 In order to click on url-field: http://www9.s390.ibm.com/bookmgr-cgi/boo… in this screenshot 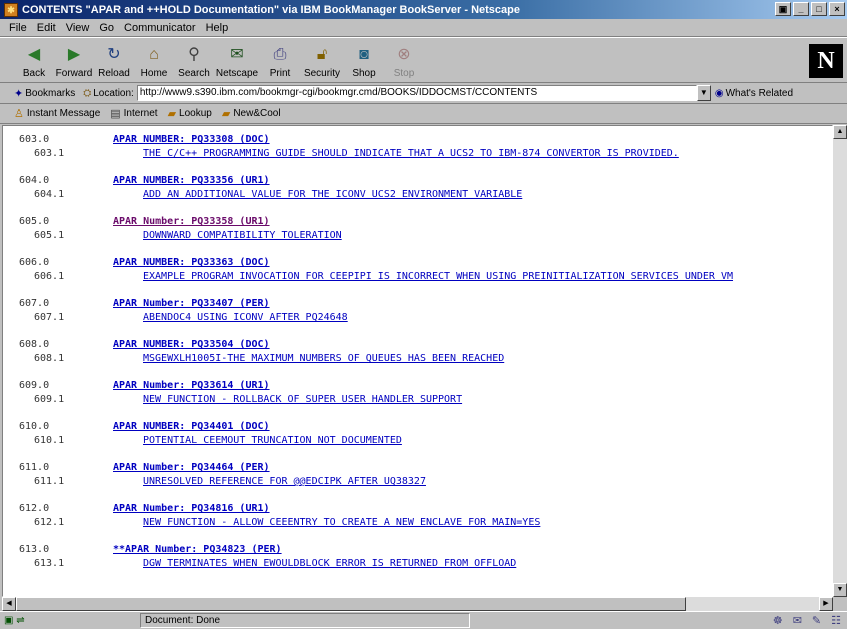, I will do `click(416, 93)`.